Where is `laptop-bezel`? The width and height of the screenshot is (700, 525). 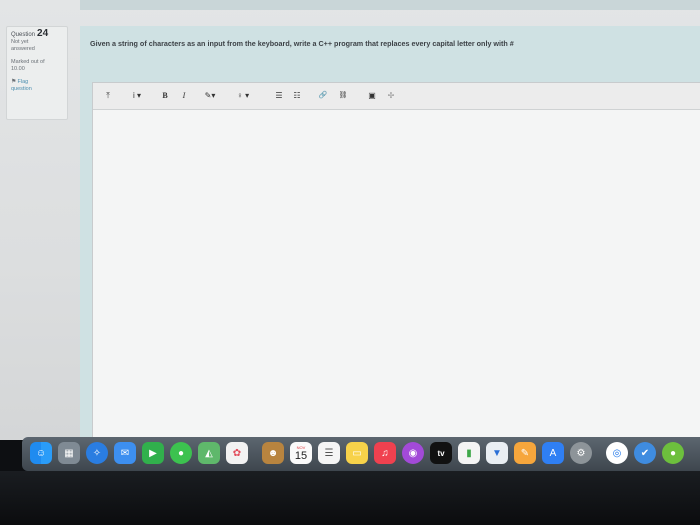 laptop-bezel is located at coordinates (350, 498).